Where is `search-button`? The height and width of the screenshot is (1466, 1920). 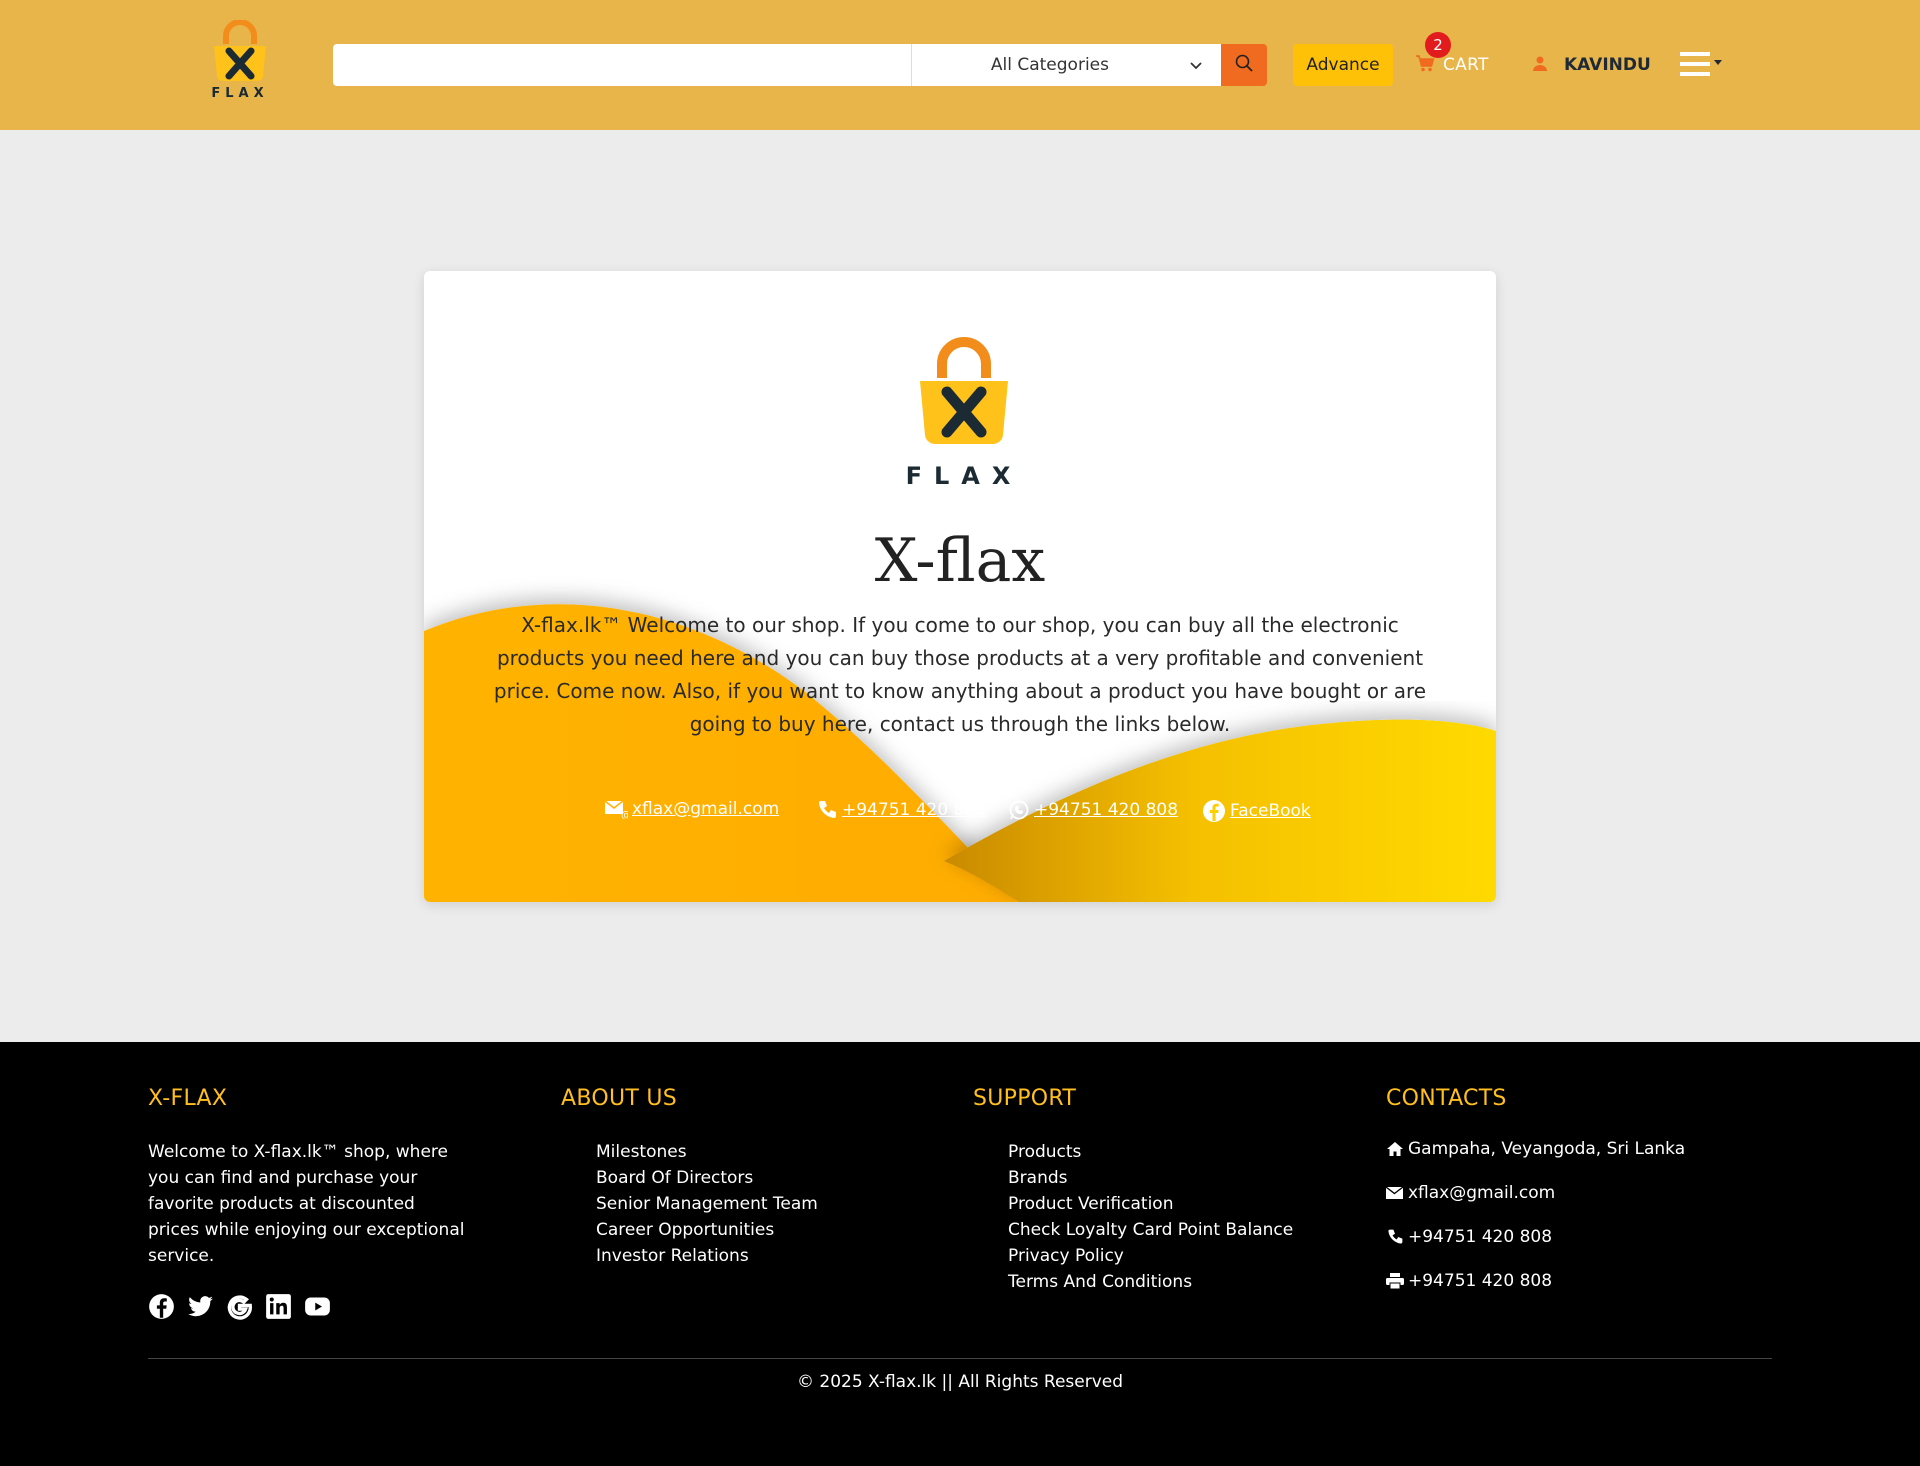
search-button is located at coordinates (1244, 65).